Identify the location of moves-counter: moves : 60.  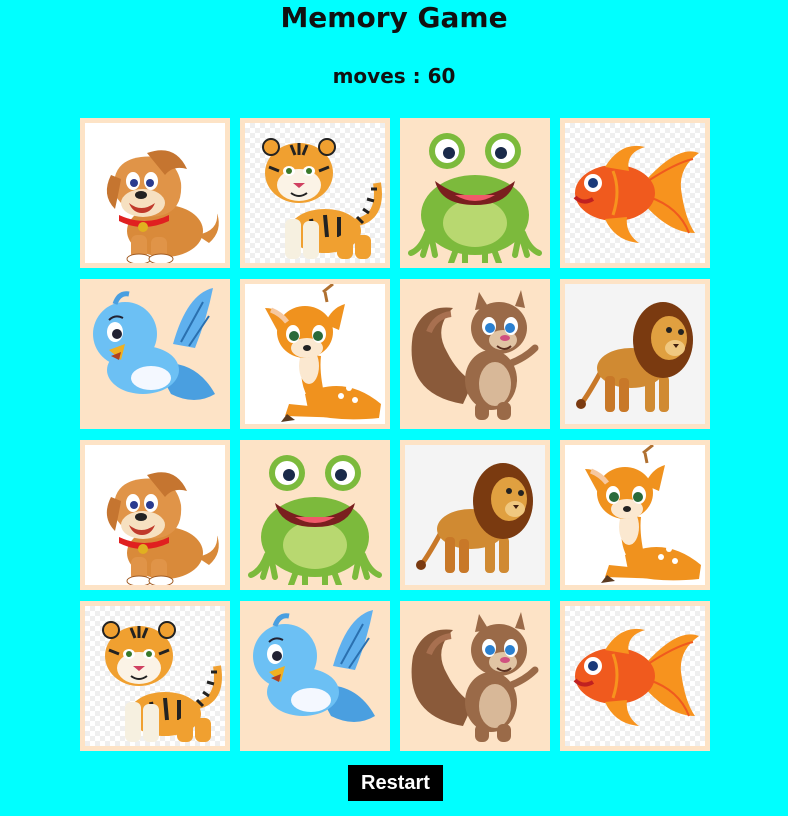
(394, 76).